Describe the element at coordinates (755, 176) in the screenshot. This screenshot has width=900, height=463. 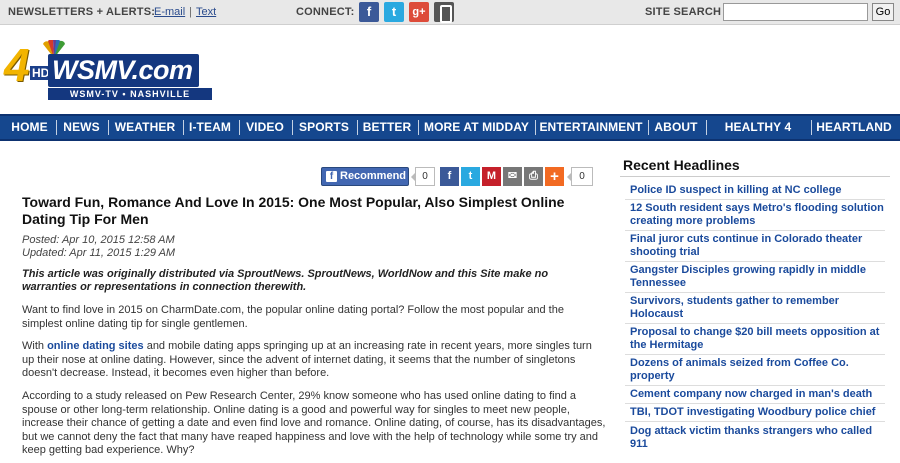
I see `sidebar-divider` at that location.